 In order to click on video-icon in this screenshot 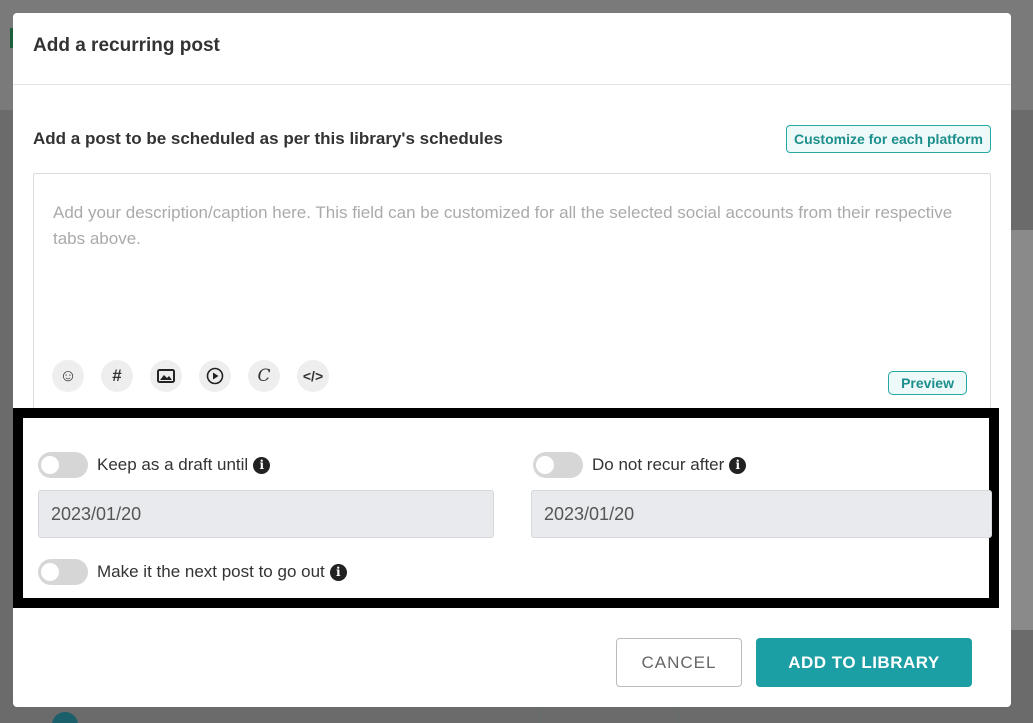, I will do `click(215, 376)`.